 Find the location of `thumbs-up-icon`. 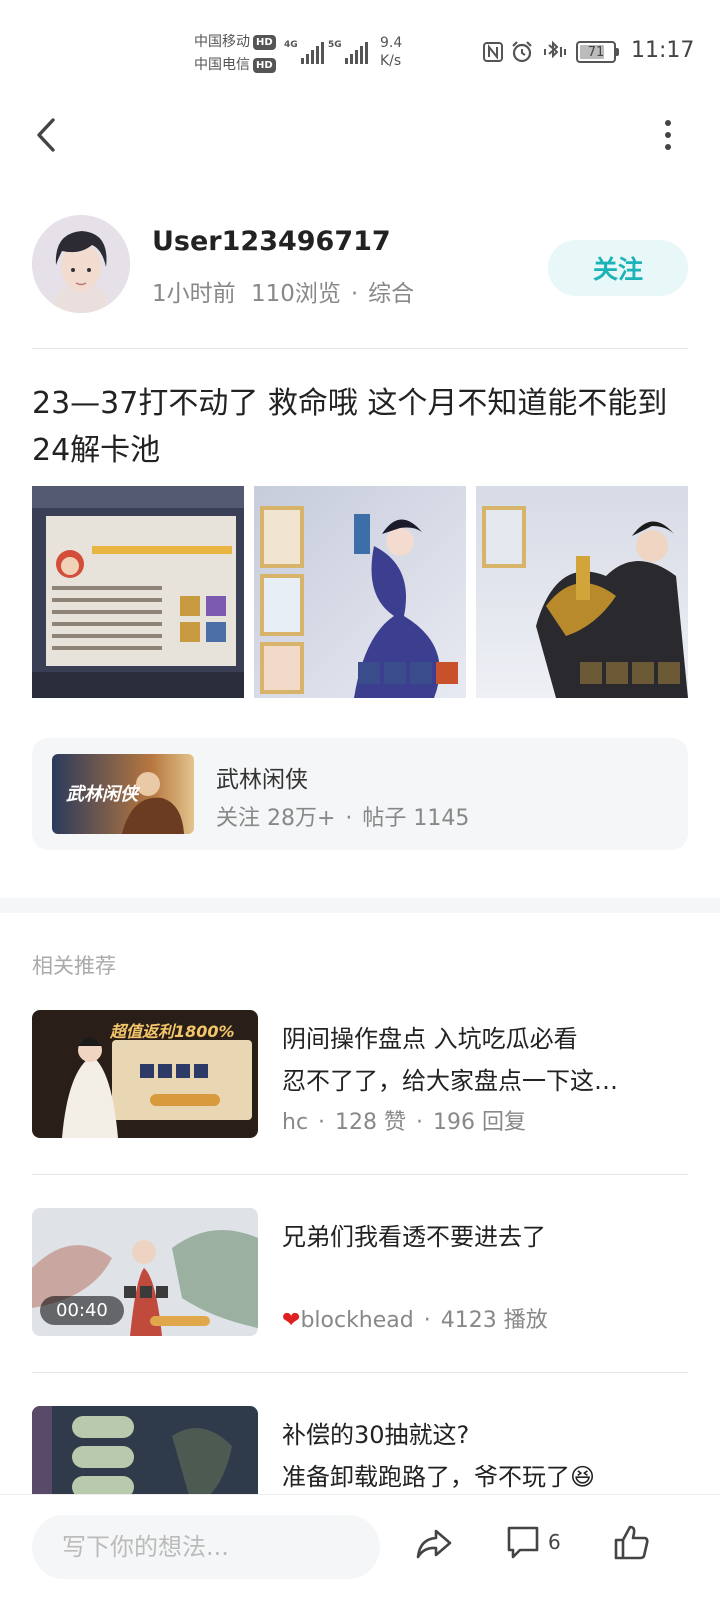

thumbs-up-icon is located at coordinates (631, 1542).